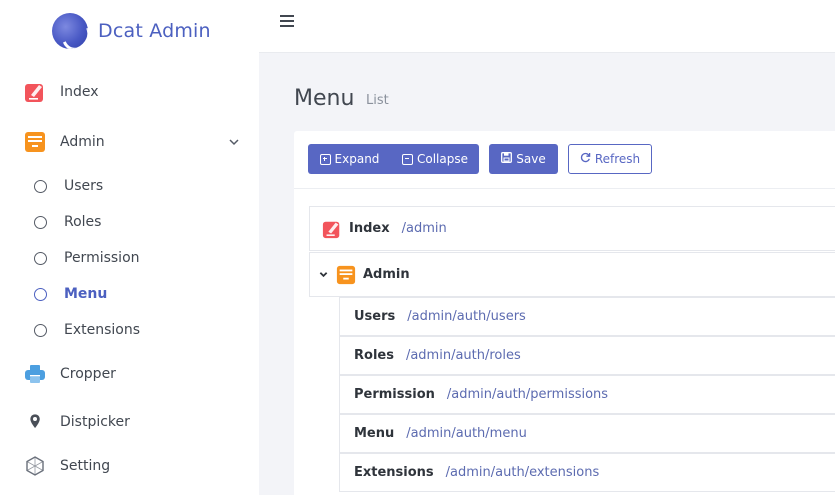 Image resolution: width=835 pixels, height=495 pixels. I want to click on refresh-button: Refresh, so click(610, 159).